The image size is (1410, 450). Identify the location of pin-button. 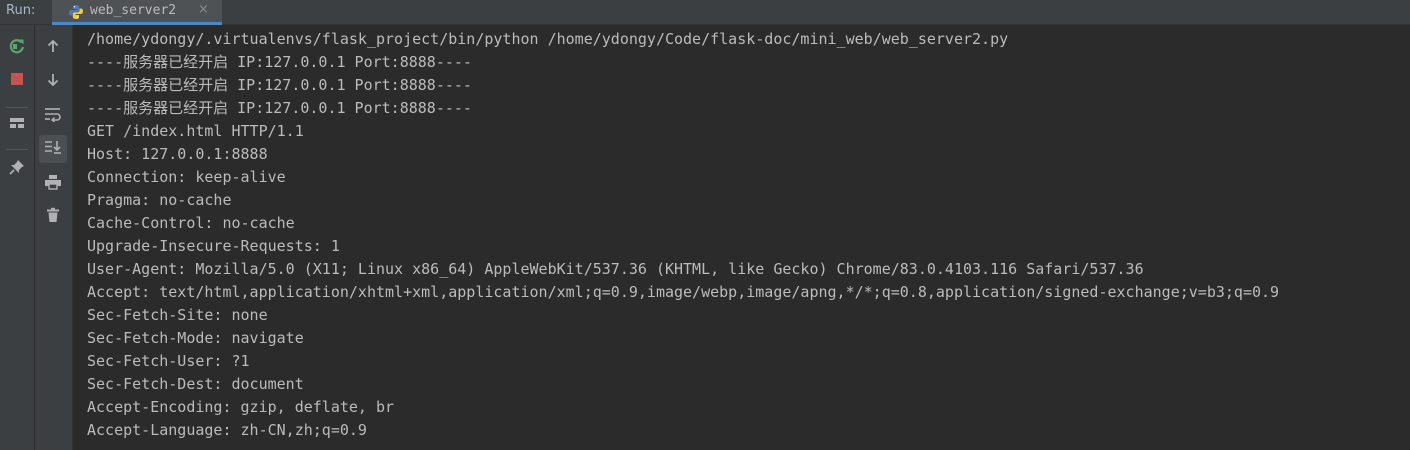
(17, 169).